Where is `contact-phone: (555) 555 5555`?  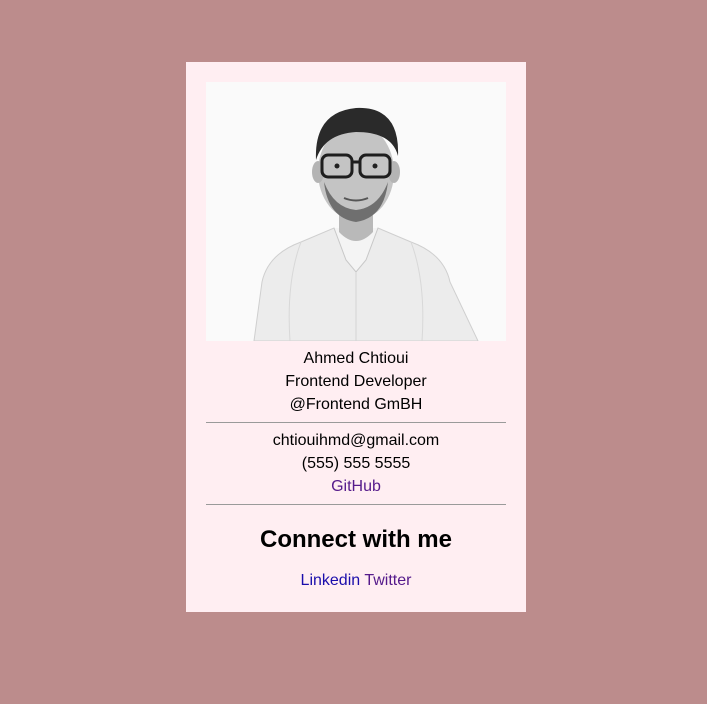 contact-phone: (555) 555 5555 is located at coordinates (356, 463).